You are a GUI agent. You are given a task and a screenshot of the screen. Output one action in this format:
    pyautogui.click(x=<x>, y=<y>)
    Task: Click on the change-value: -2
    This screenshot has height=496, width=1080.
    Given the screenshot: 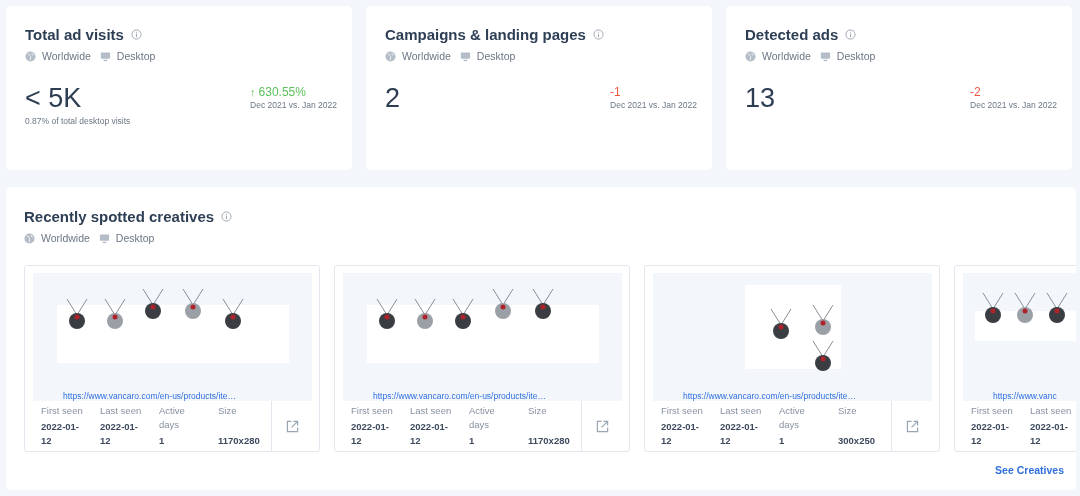 What is the action you would take?
    pyautogui.click(x=975, y=92)
    